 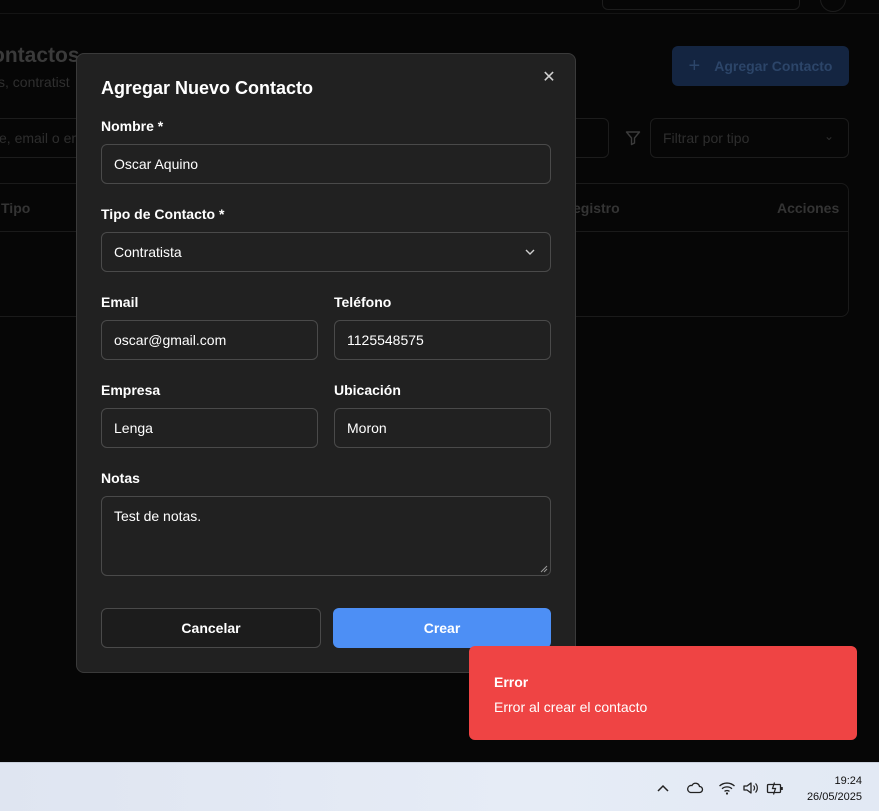 I want to click on type-filter-select: Filtrar por tipo ⌄, so click(x=749, y=138).